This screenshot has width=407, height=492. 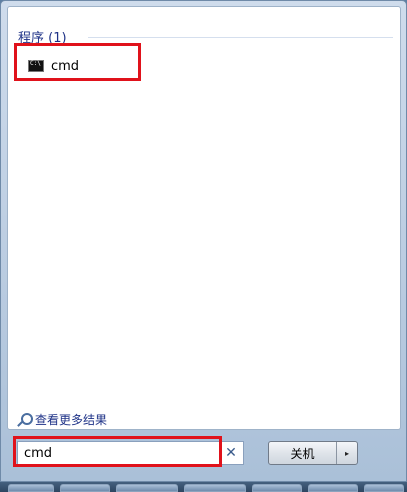 I want to click on close-icon: ✕, so click(x=231, y=453).